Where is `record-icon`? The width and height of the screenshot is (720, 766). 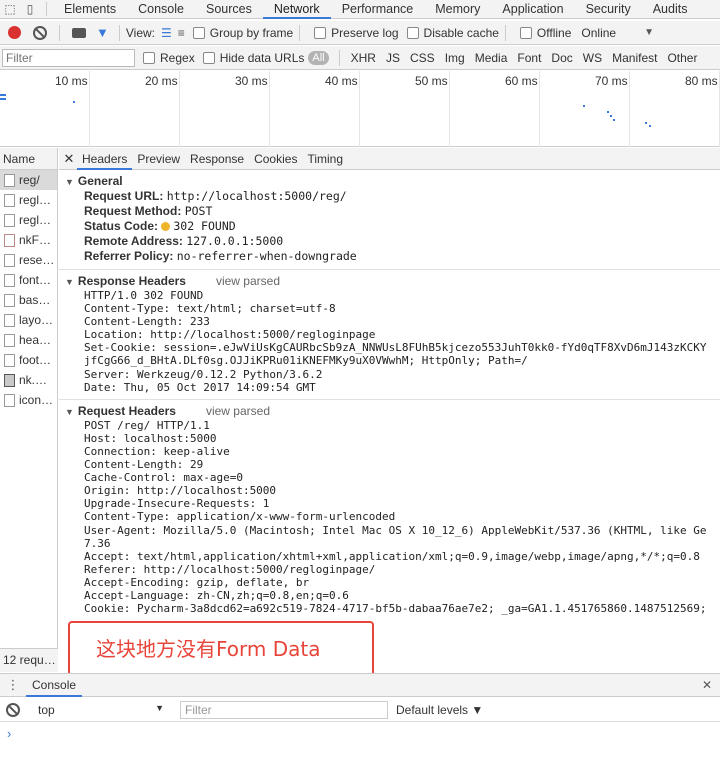
record-icon is located at coordinates (14, 32).